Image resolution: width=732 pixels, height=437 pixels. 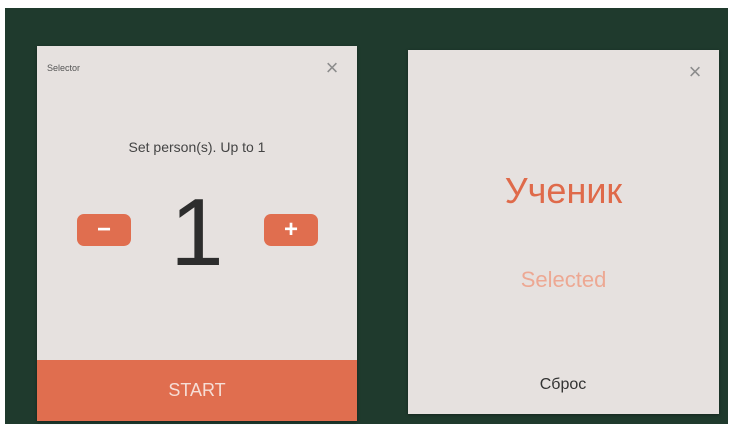 I want to click on selector-close-icon: ×, so click(x=332, y=68).